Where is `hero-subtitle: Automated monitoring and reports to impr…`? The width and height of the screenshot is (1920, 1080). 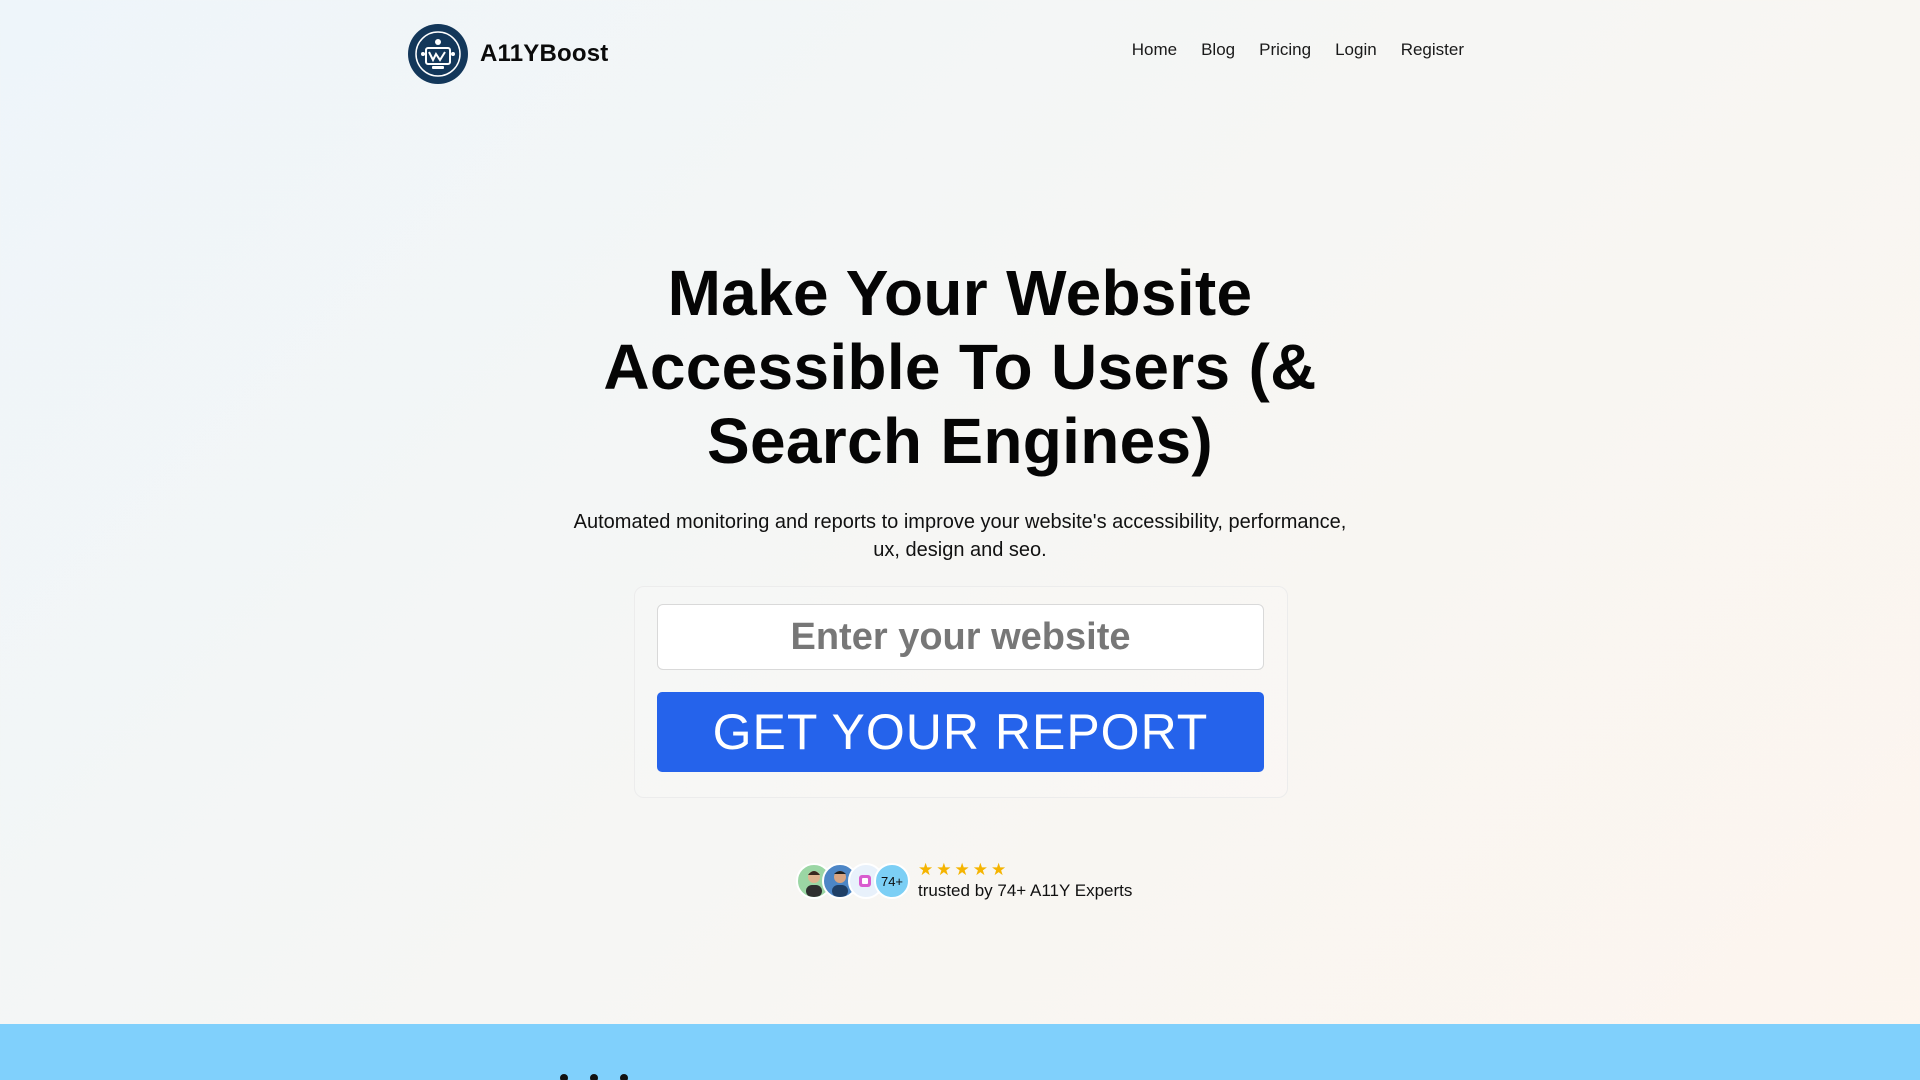 hero-subtitle: Automated monitoring and reports to impr… is located at coordinates (960, 536).